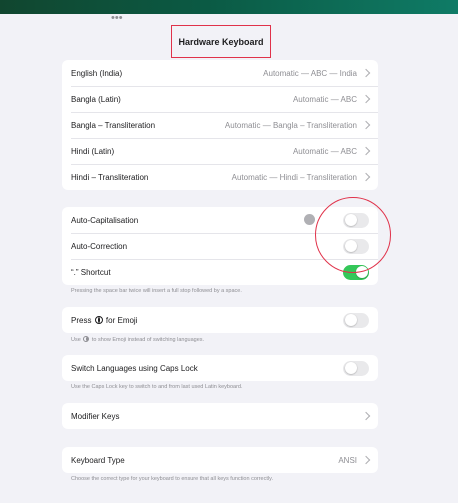  I want to click on keyboard-name: English (India), so click(97, 73).